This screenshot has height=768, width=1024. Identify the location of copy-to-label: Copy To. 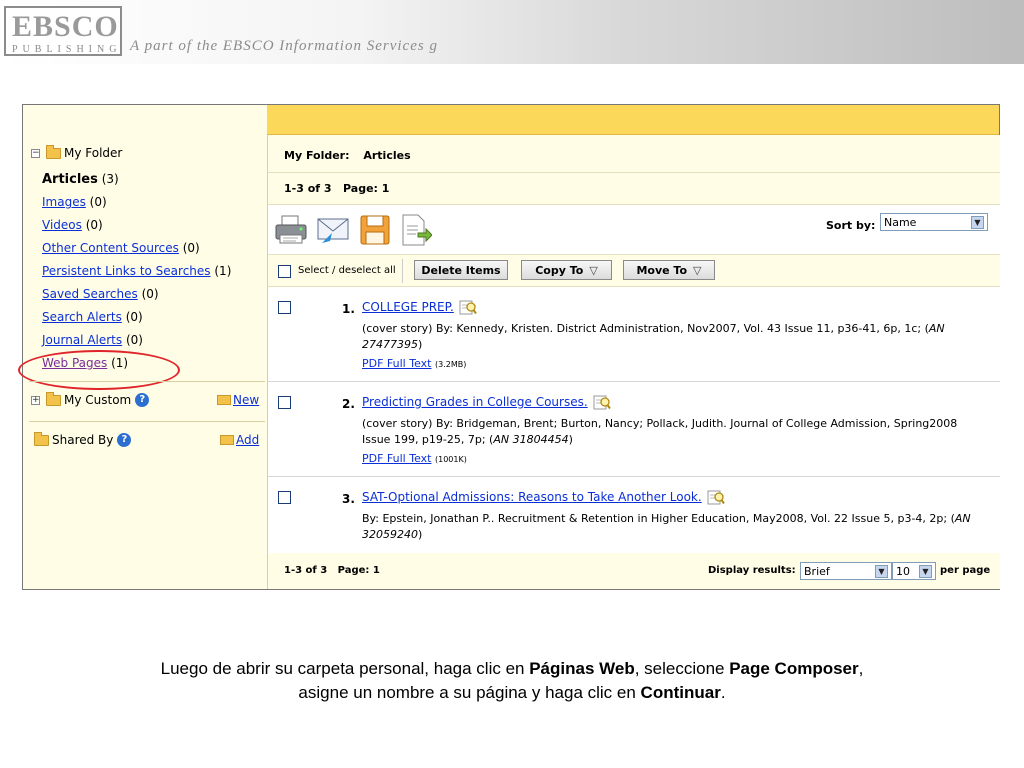
(559, 270).